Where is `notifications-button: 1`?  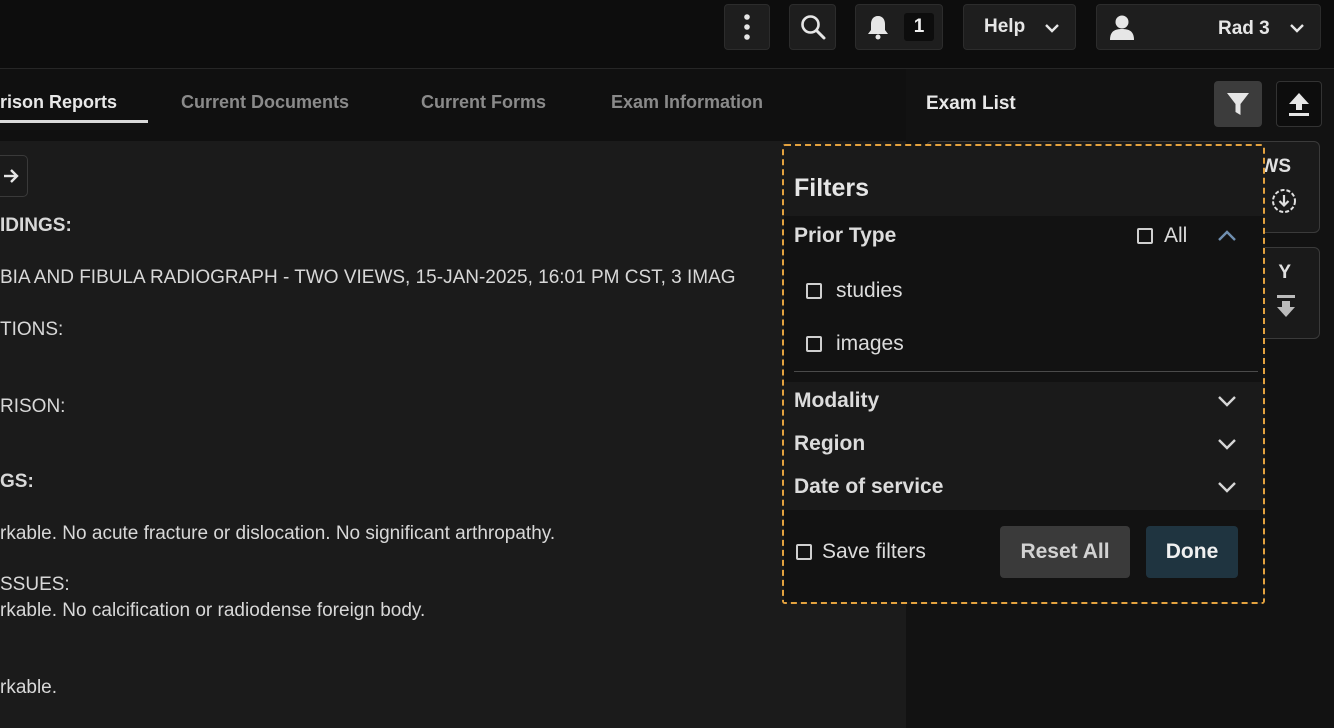
notifications-button: 1 is located at coordinates (899, 27).